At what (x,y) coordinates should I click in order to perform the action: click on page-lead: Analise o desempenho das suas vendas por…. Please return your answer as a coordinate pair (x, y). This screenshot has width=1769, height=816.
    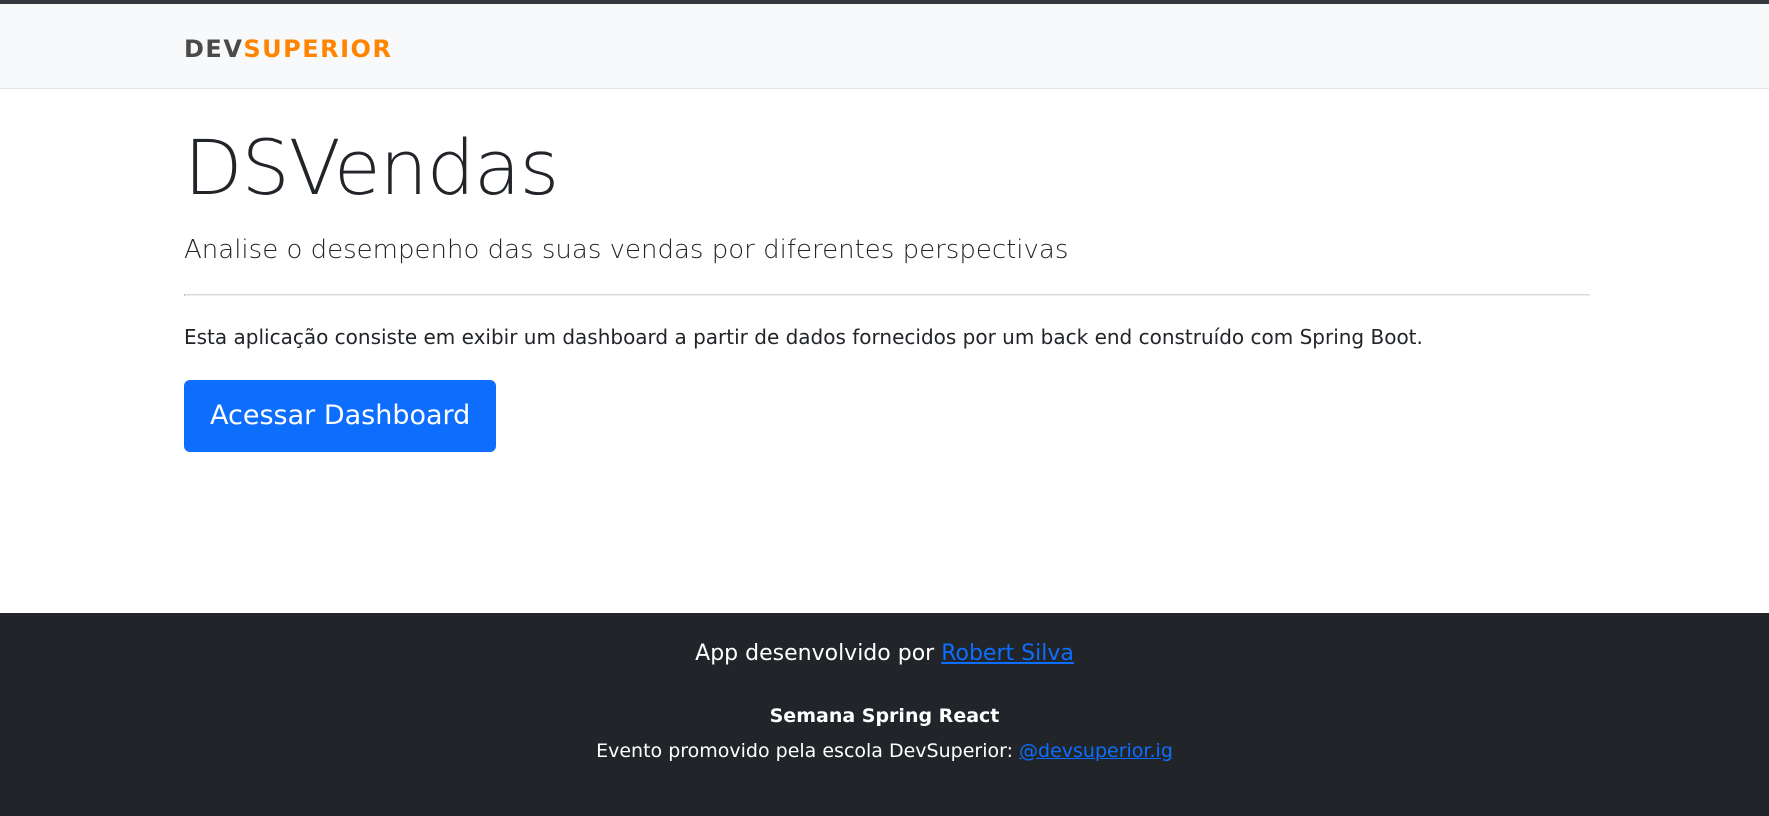
    Looking at the image, I should click on (626, 250).